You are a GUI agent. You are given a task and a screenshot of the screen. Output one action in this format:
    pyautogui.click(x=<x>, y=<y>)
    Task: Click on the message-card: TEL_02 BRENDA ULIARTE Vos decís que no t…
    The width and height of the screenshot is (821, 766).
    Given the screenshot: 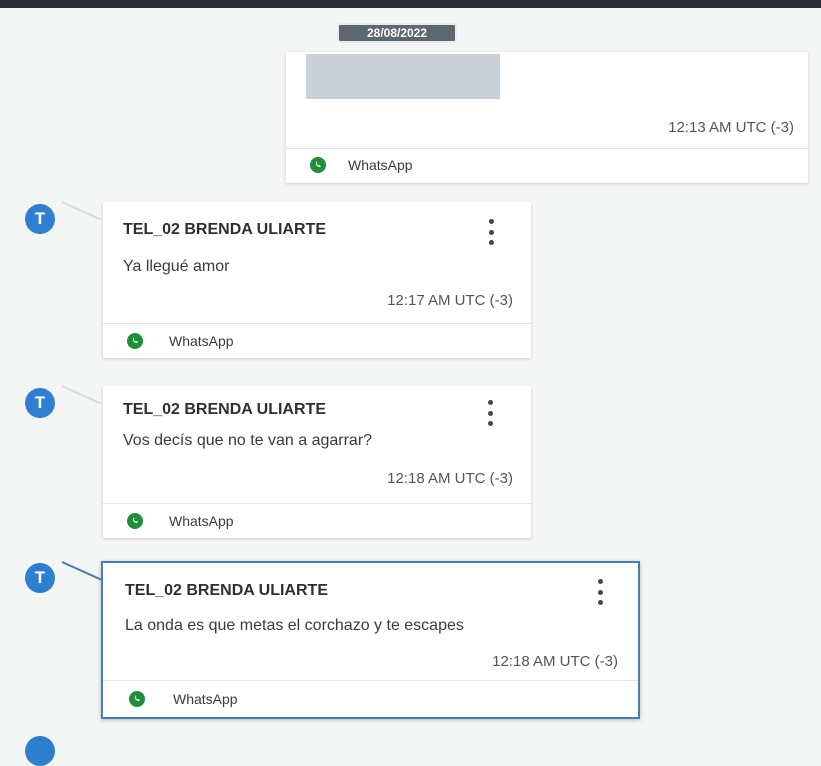 What is the action you would take?
    pyautogui.click(x=317, y=462)
    